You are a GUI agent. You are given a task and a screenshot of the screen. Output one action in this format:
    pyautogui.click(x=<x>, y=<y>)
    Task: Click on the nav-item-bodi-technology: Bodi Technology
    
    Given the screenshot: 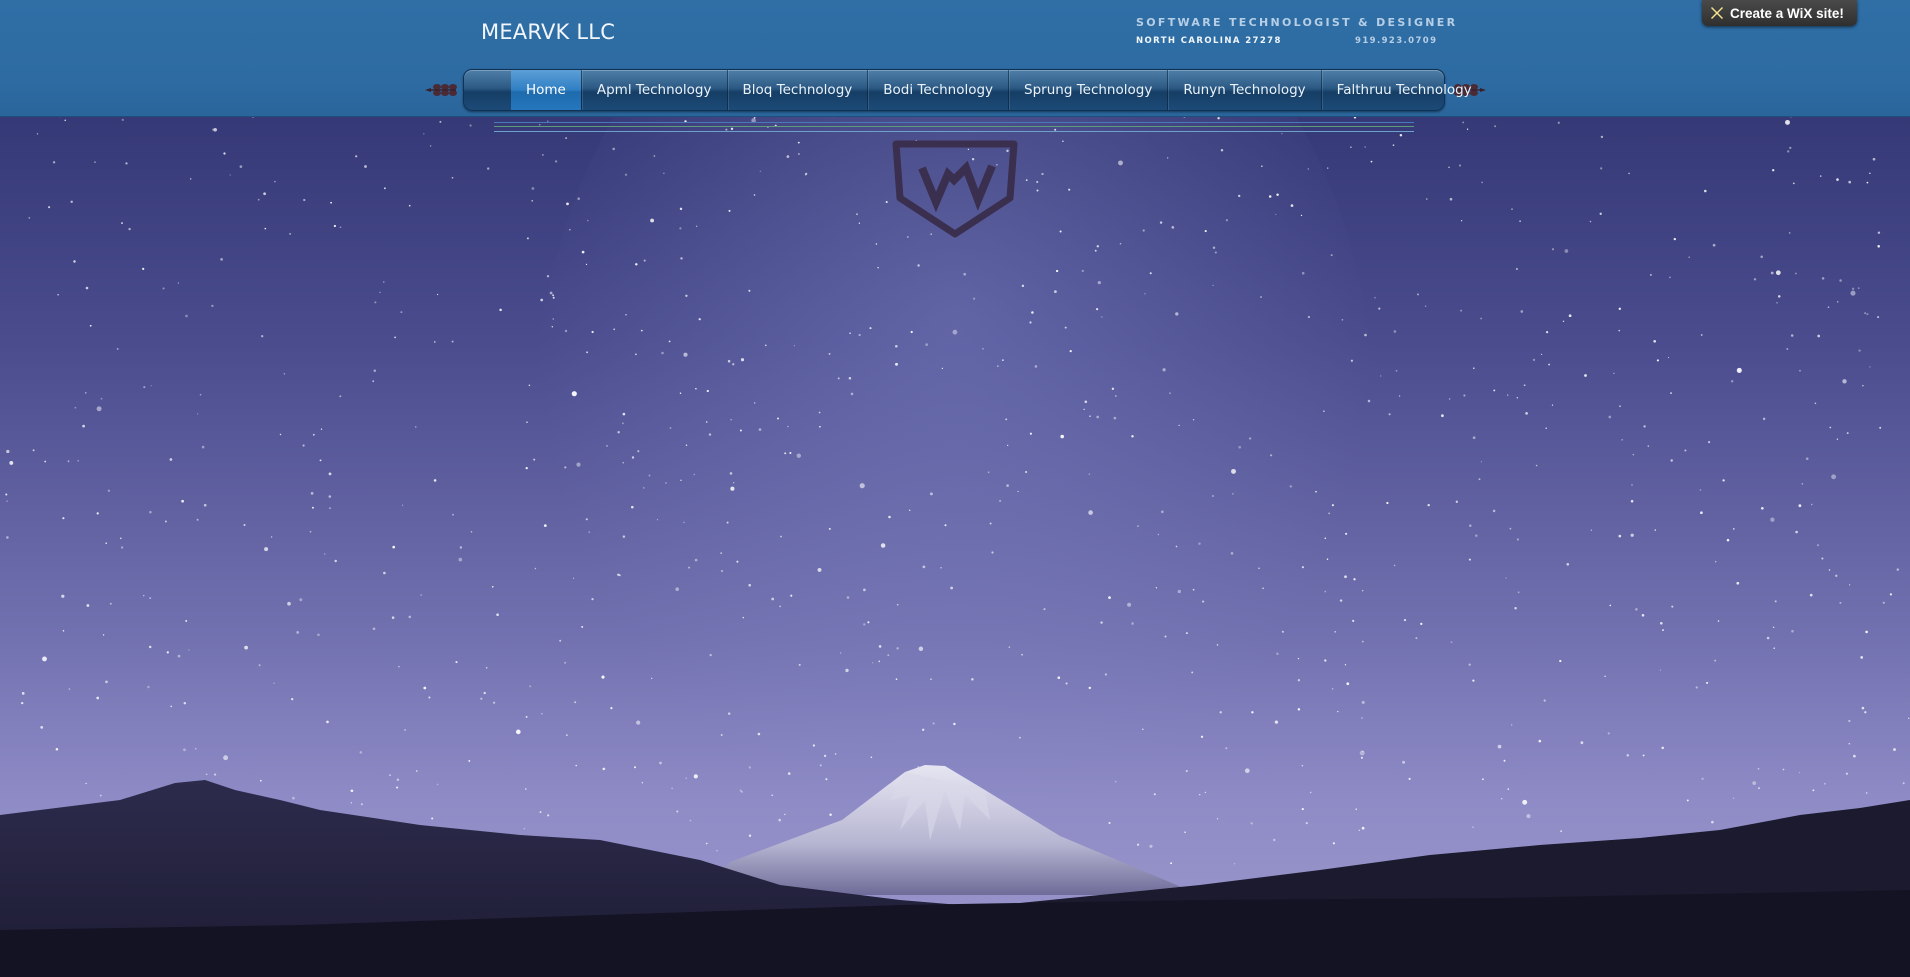 What is the action you would take?
    pyautogui.click(x=937, y=90)
    